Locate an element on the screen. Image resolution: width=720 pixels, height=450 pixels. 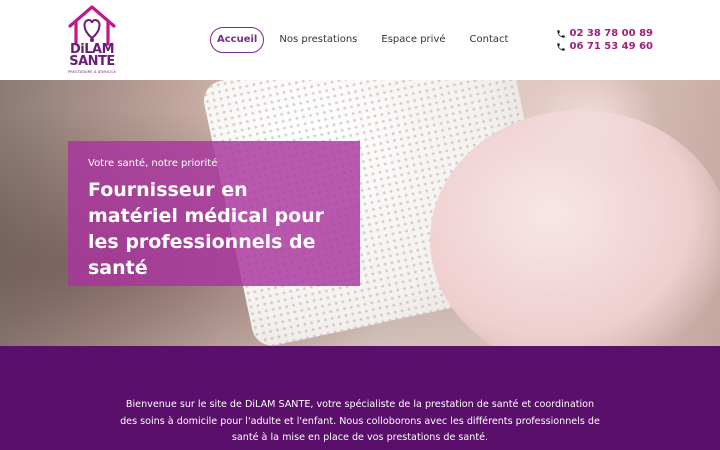
nav-item-espace-prive: Espace privé is located at coordinates (413, 40).